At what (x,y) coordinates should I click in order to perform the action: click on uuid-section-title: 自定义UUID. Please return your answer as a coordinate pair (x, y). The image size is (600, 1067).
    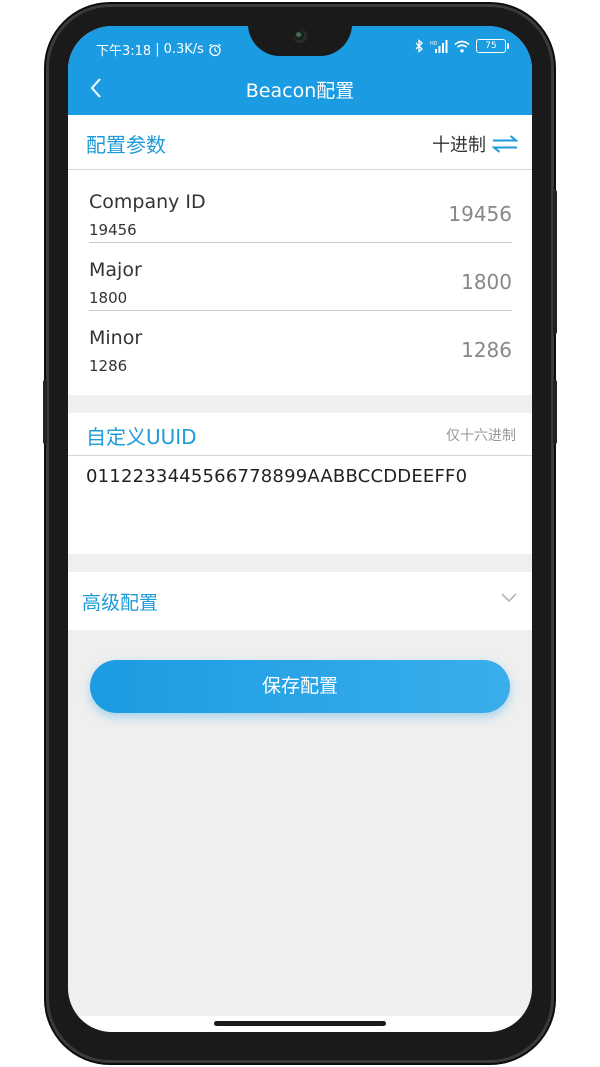
    Looking at the image, I should click on (141, 437).